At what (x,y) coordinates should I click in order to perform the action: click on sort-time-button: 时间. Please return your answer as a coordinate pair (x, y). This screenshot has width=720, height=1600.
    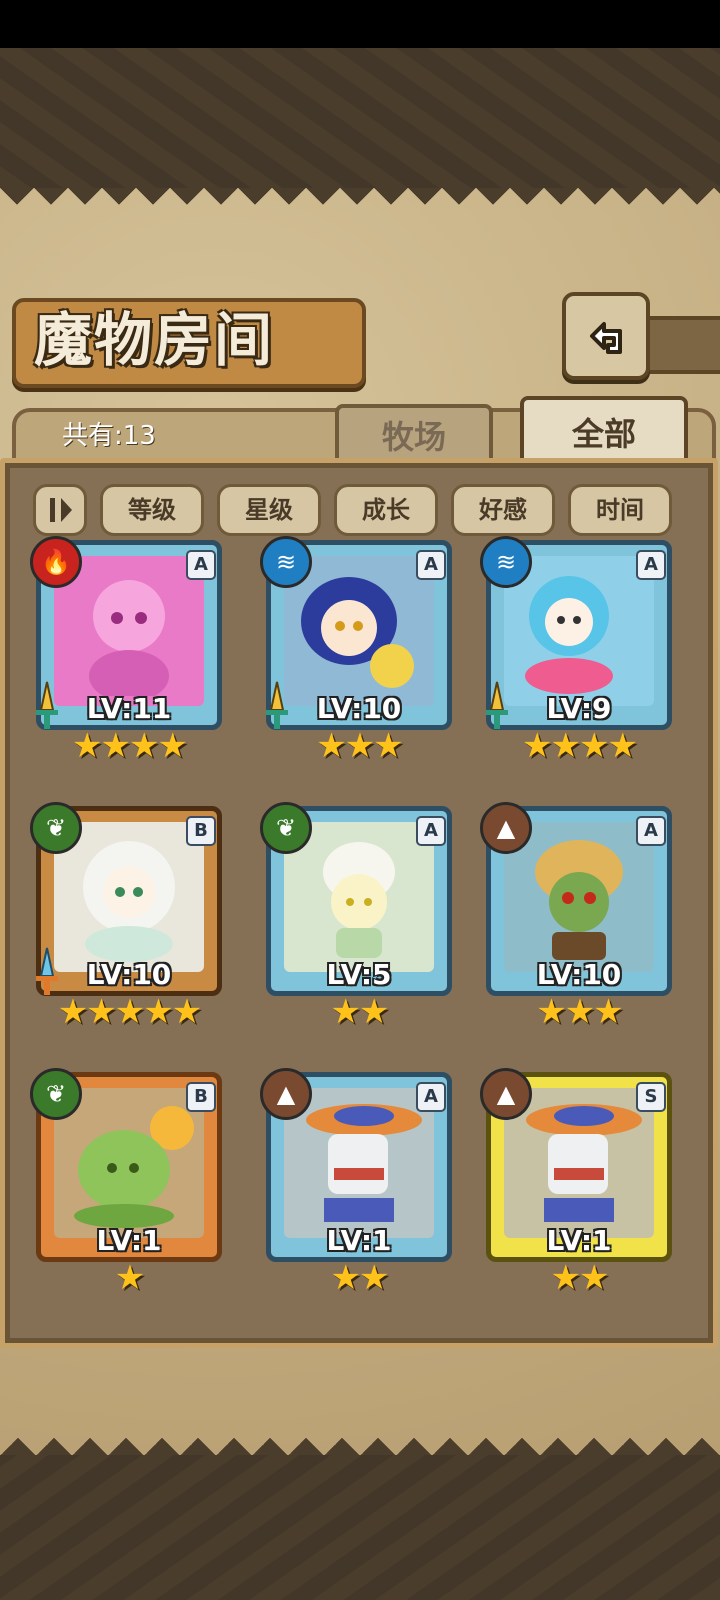
    Looking at the image, I should click on (620, 510).